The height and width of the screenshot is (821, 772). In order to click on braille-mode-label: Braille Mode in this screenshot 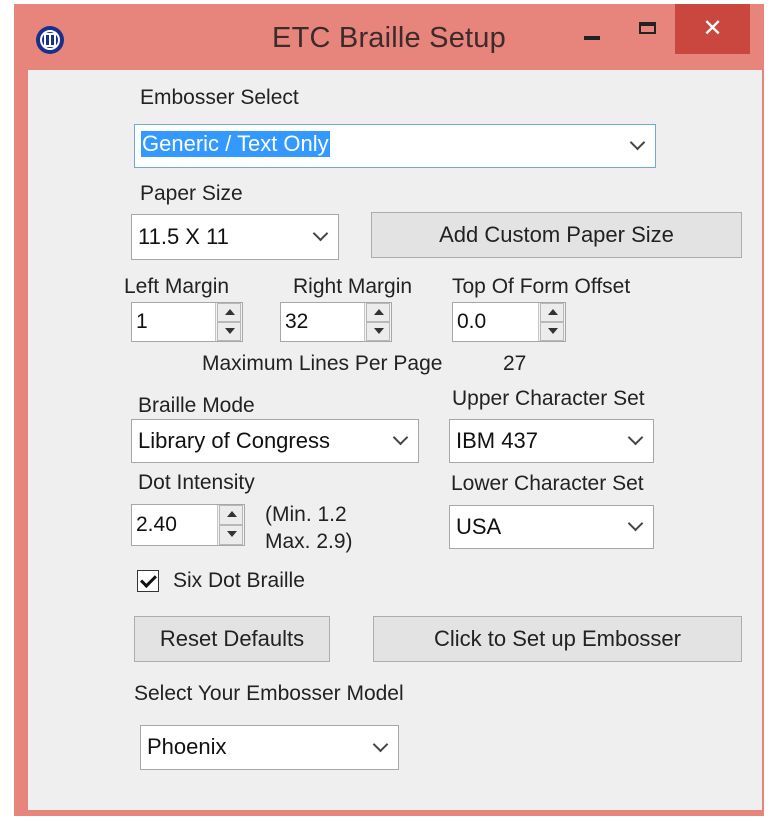, I will do `click(196, 405)`.